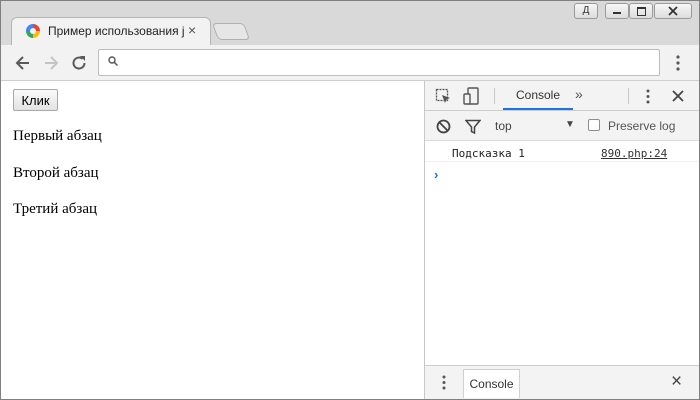 The image size is (700, 400). Describe the element at coordinates (471, 96) in the screenshot. I see `device-toolbar-icon` at that location.